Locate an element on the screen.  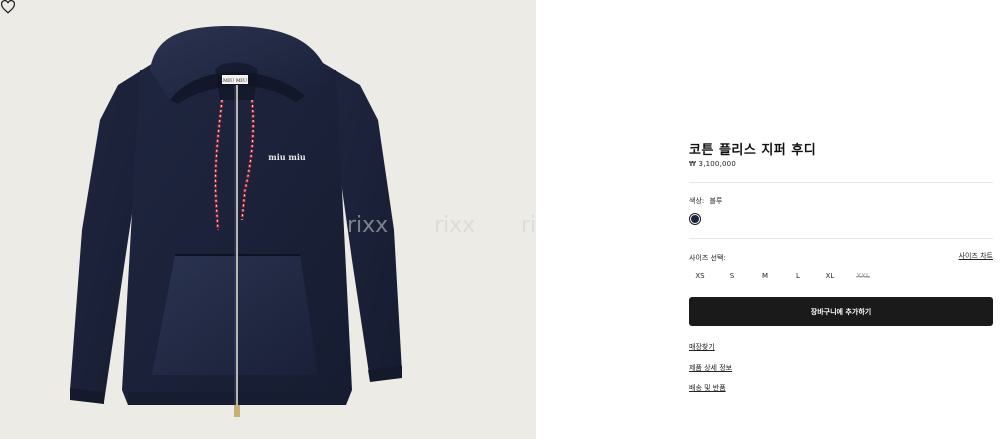
color-swatch-blue is located at coordinates (695, 219).